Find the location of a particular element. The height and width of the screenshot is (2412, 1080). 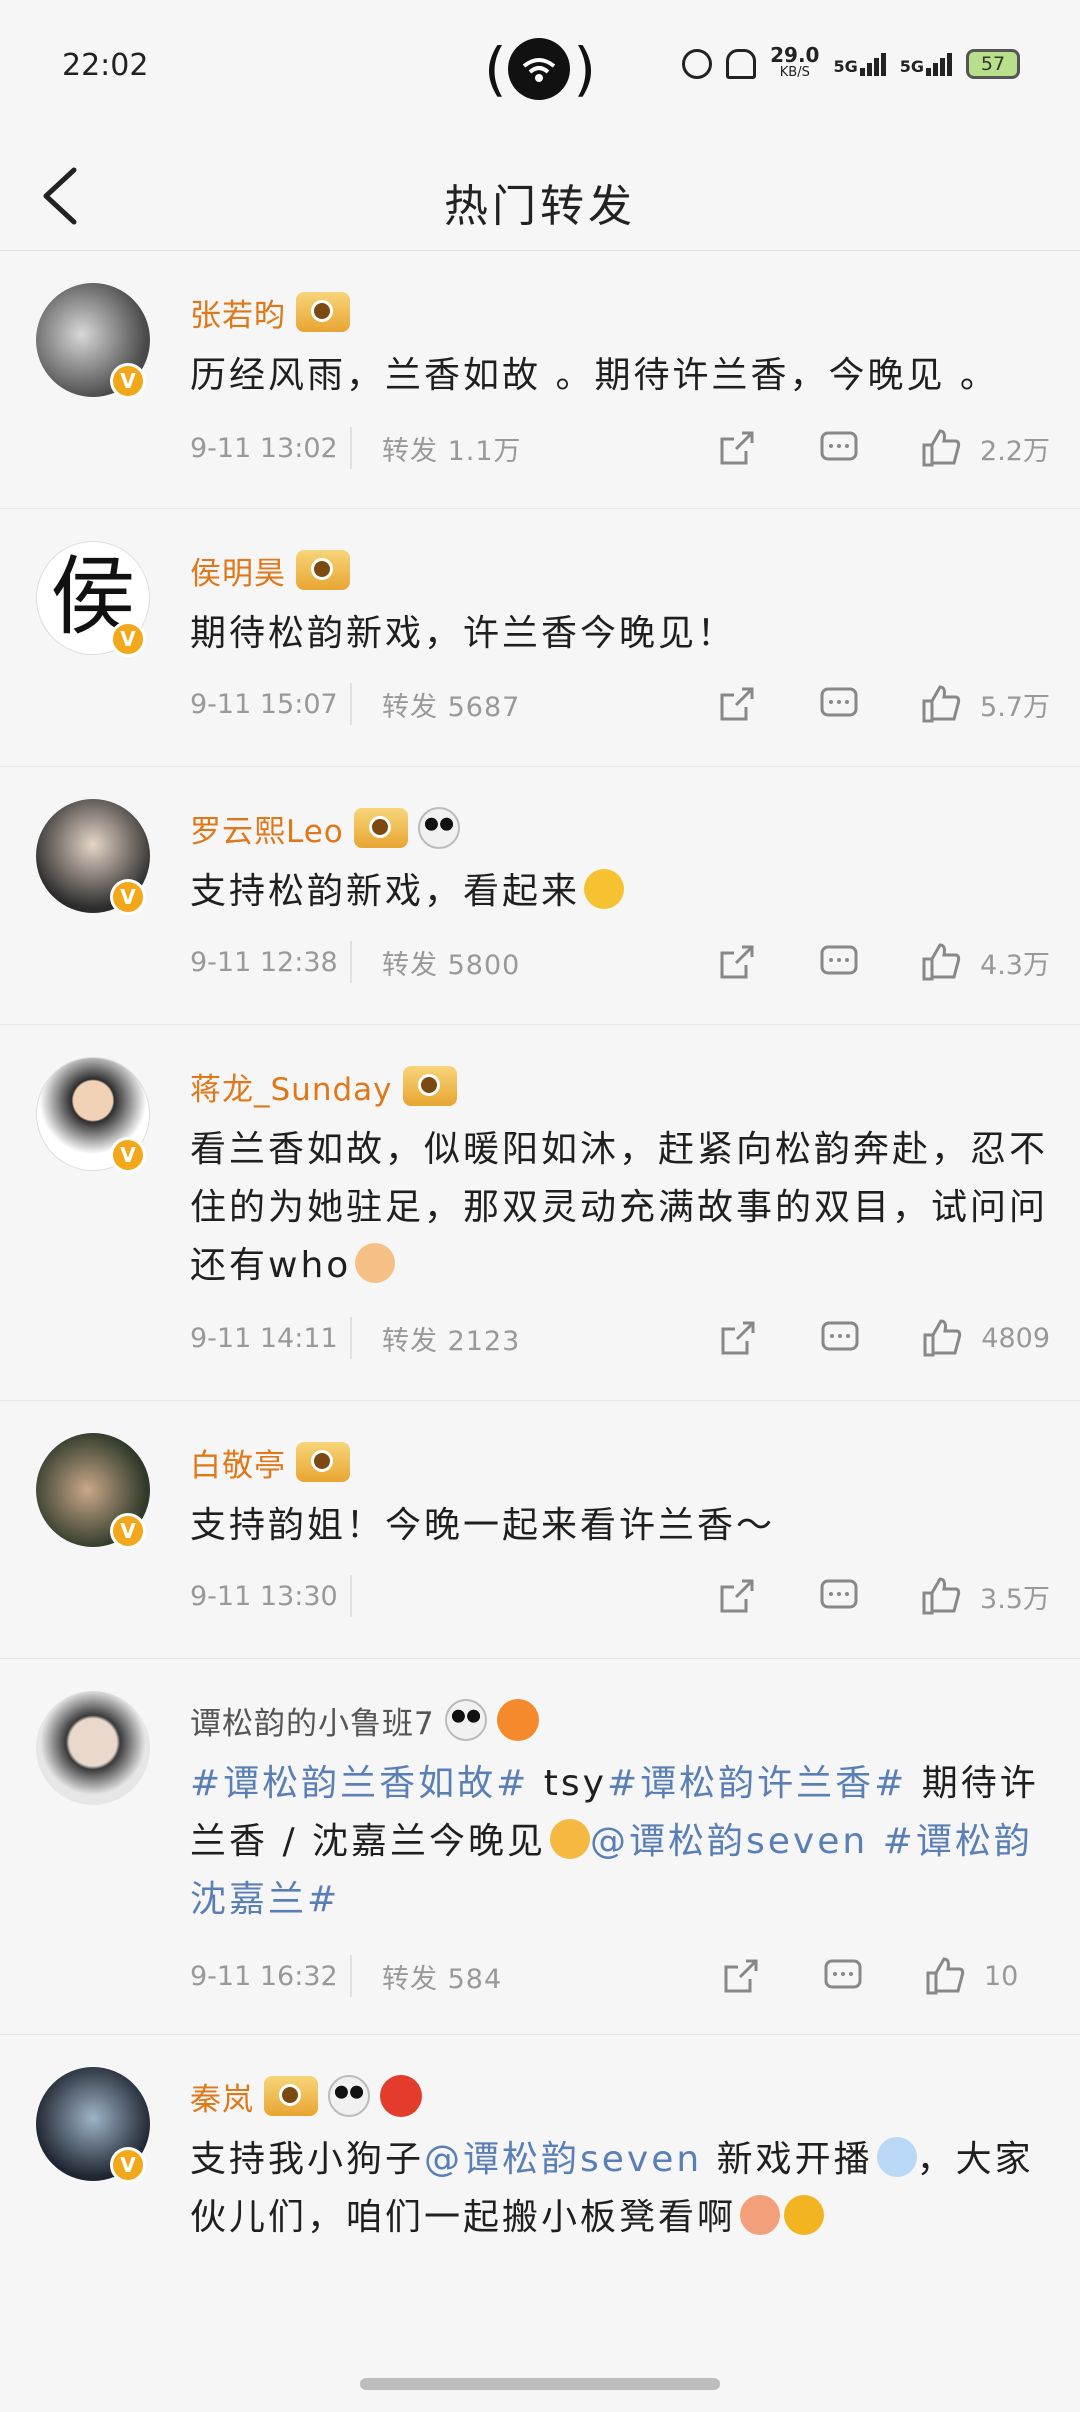

repost-count: 转发 1.1万 is located at coordinates (452, 451).